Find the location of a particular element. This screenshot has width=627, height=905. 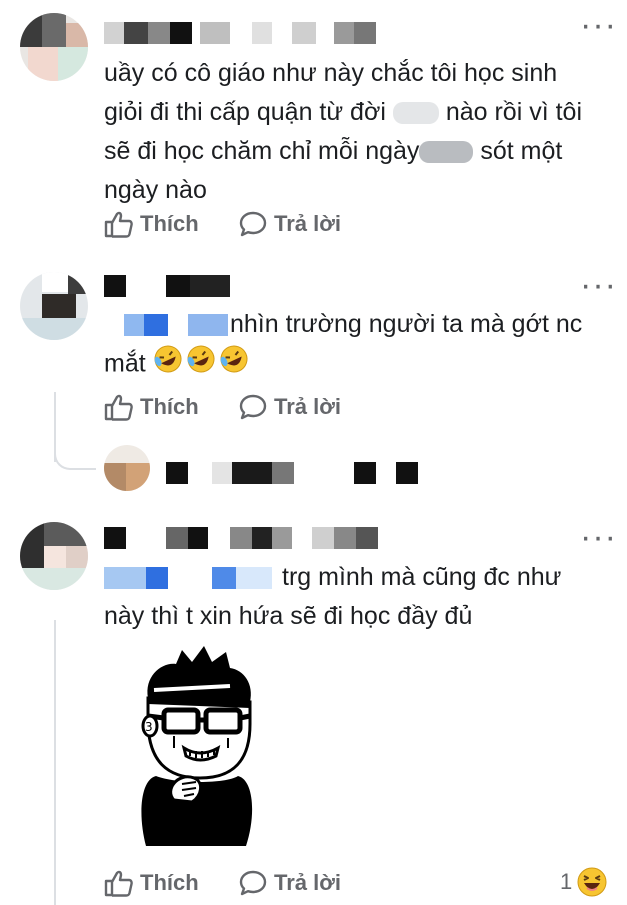

rolling-on-floor-laughing-icon is located at coordinates (202, 365).